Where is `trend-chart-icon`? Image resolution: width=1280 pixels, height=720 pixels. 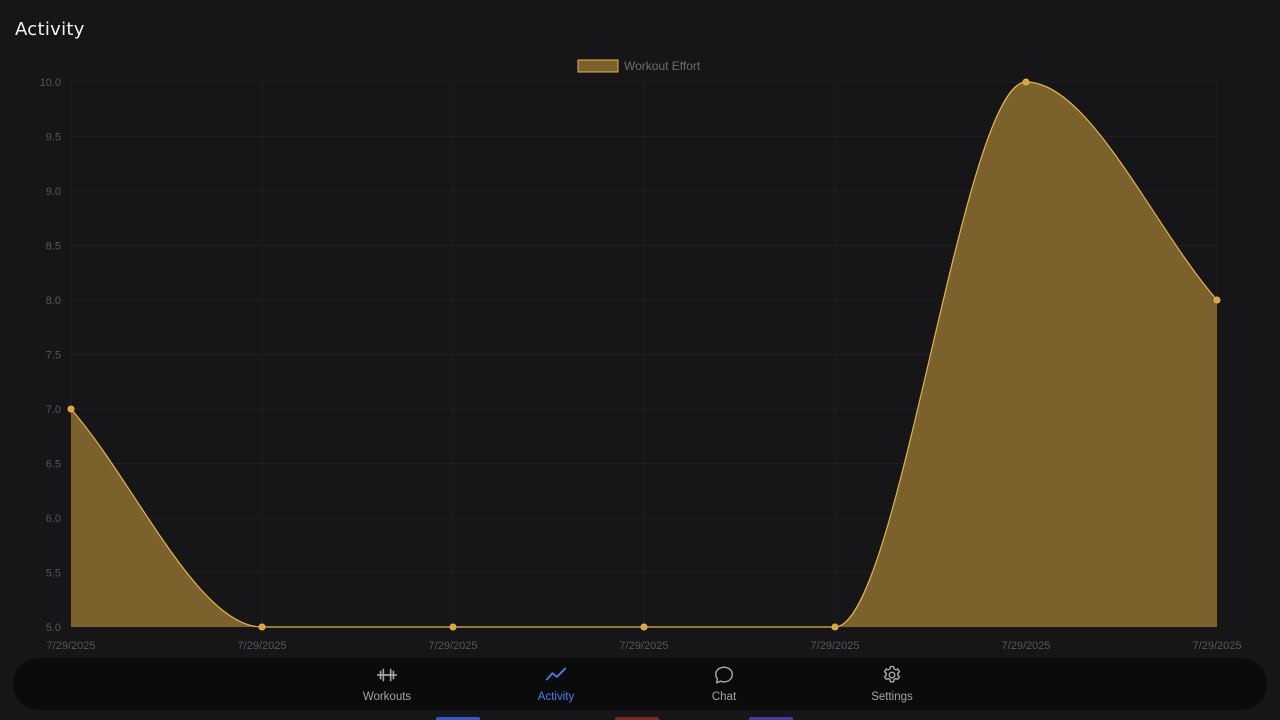
trend-chart-icon is located at coordinates (556, 674).